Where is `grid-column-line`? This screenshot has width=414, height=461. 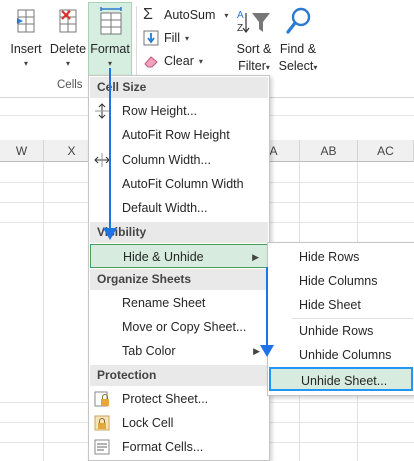
grid-column-line is located at coordinates (43, 311).